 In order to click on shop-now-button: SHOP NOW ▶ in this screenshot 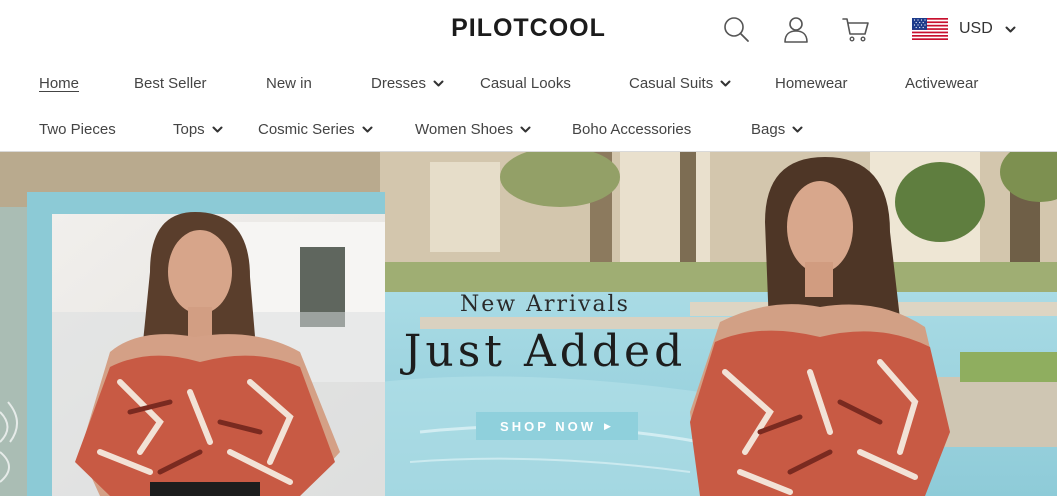, I will do `click(557, 426)`.